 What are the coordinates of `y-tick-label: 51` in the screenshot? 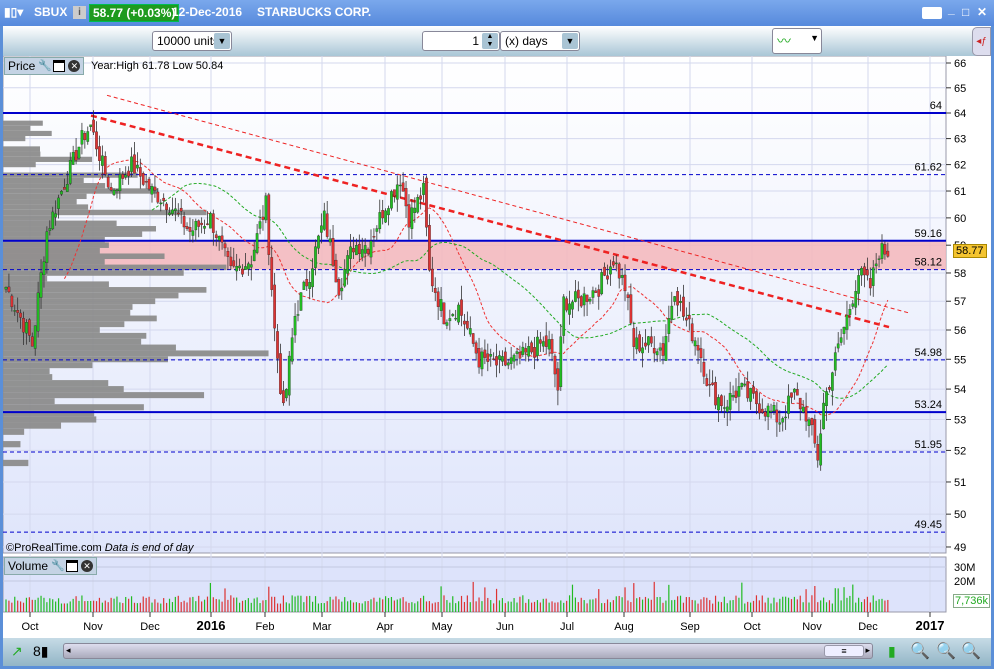 It's located at (960, 483).